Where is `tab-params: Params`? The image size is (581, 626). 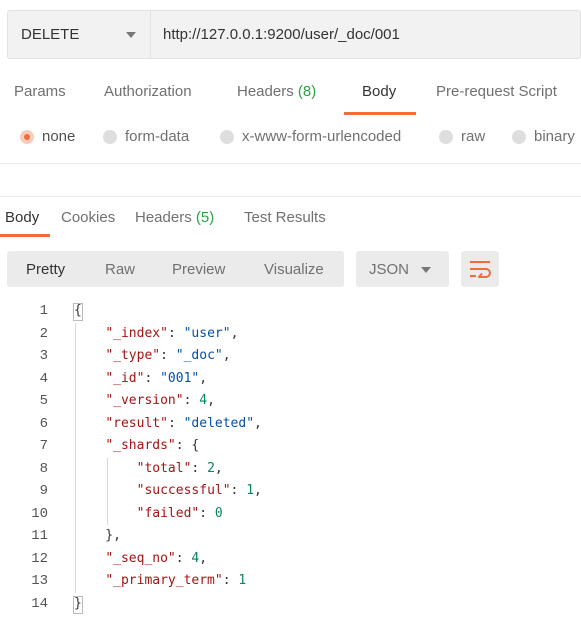 tab-params: Params is located at coordinates (40, 91).